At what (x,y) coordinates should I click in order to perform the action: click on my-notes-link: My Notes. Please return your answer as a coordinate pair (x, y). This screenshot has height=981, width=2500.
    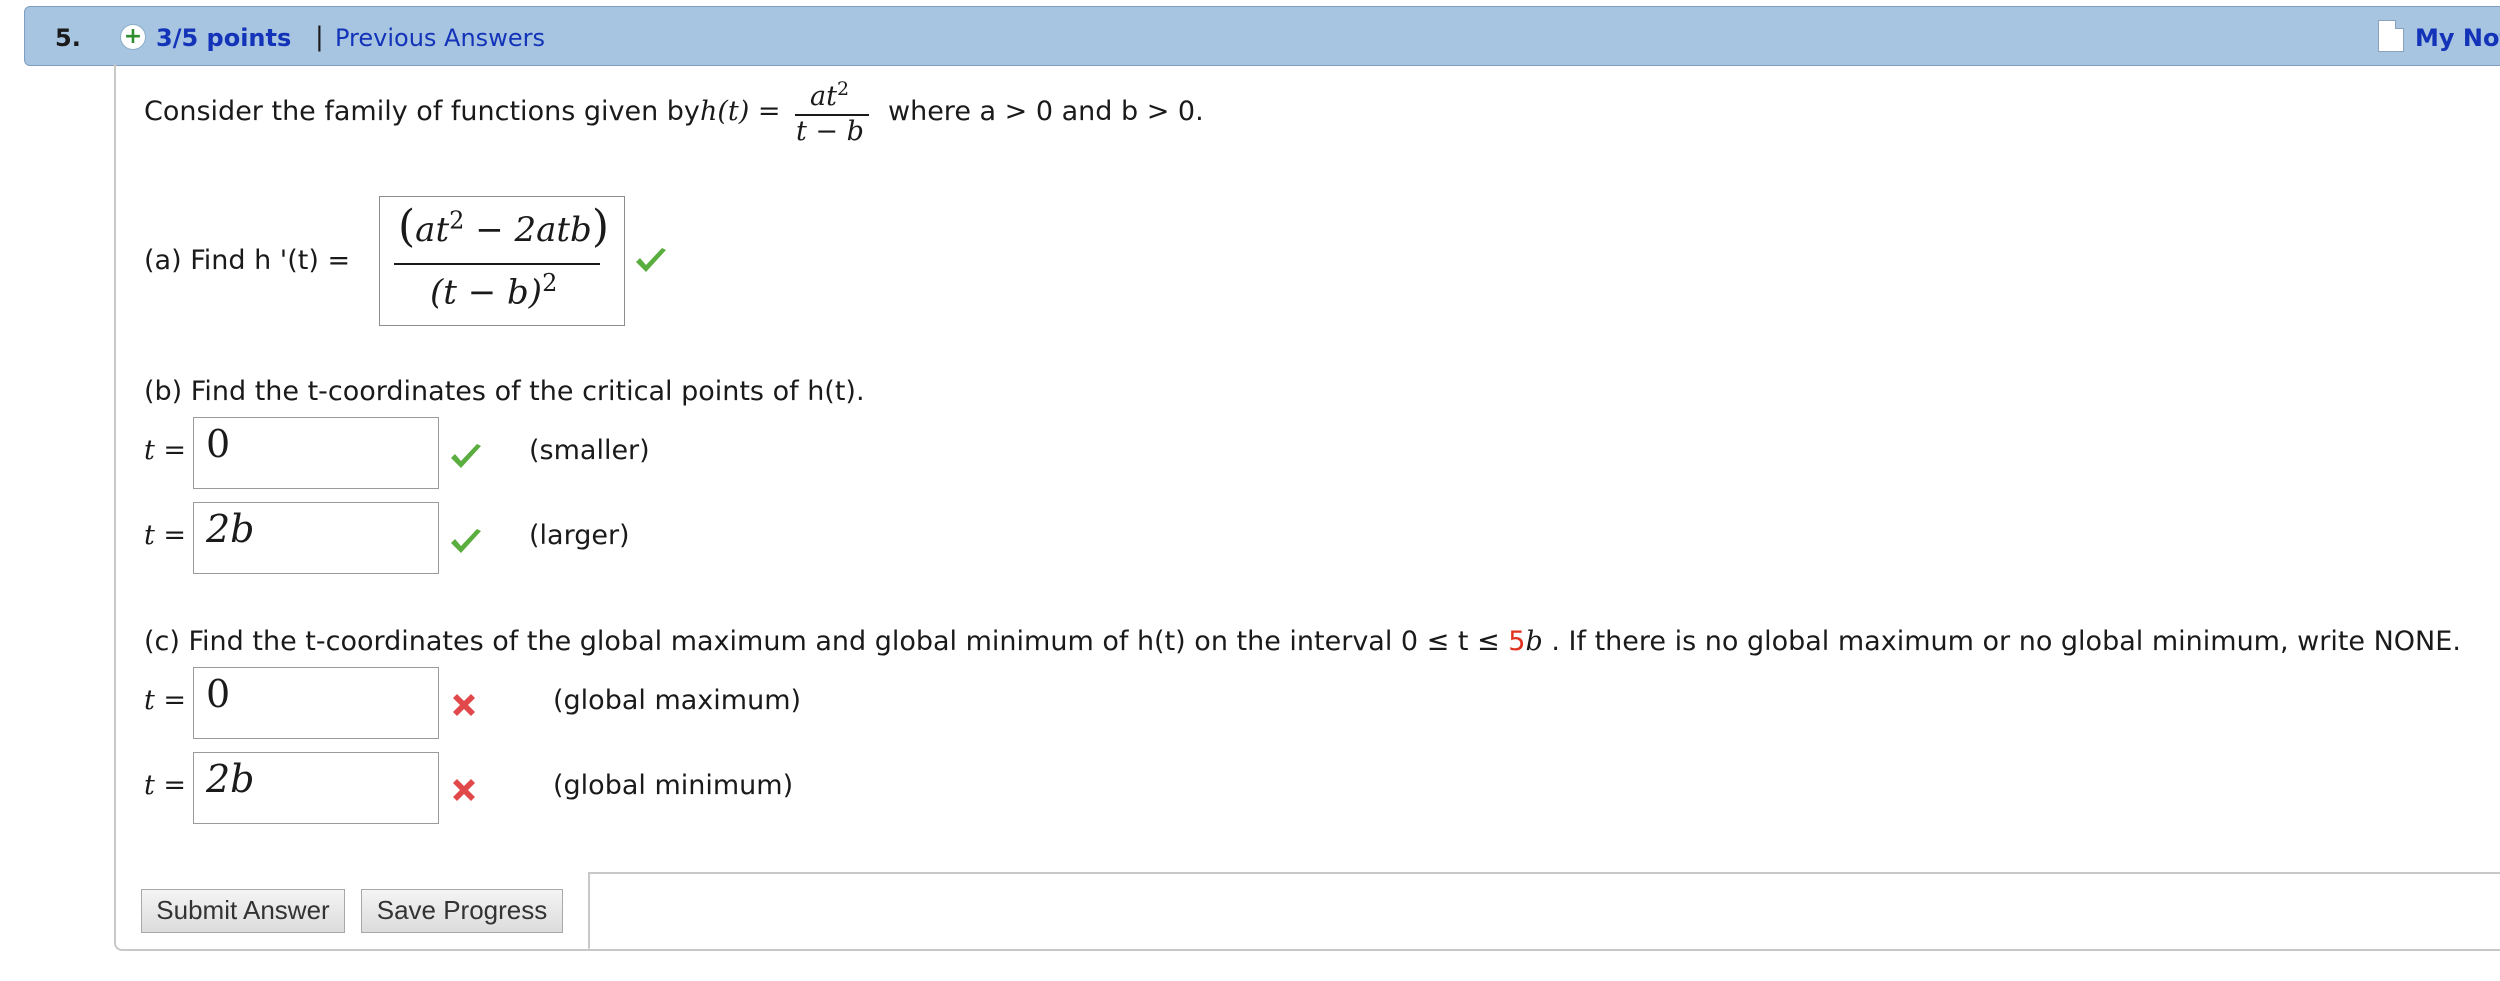
    Looking at the image, I should click on (2457, 38).